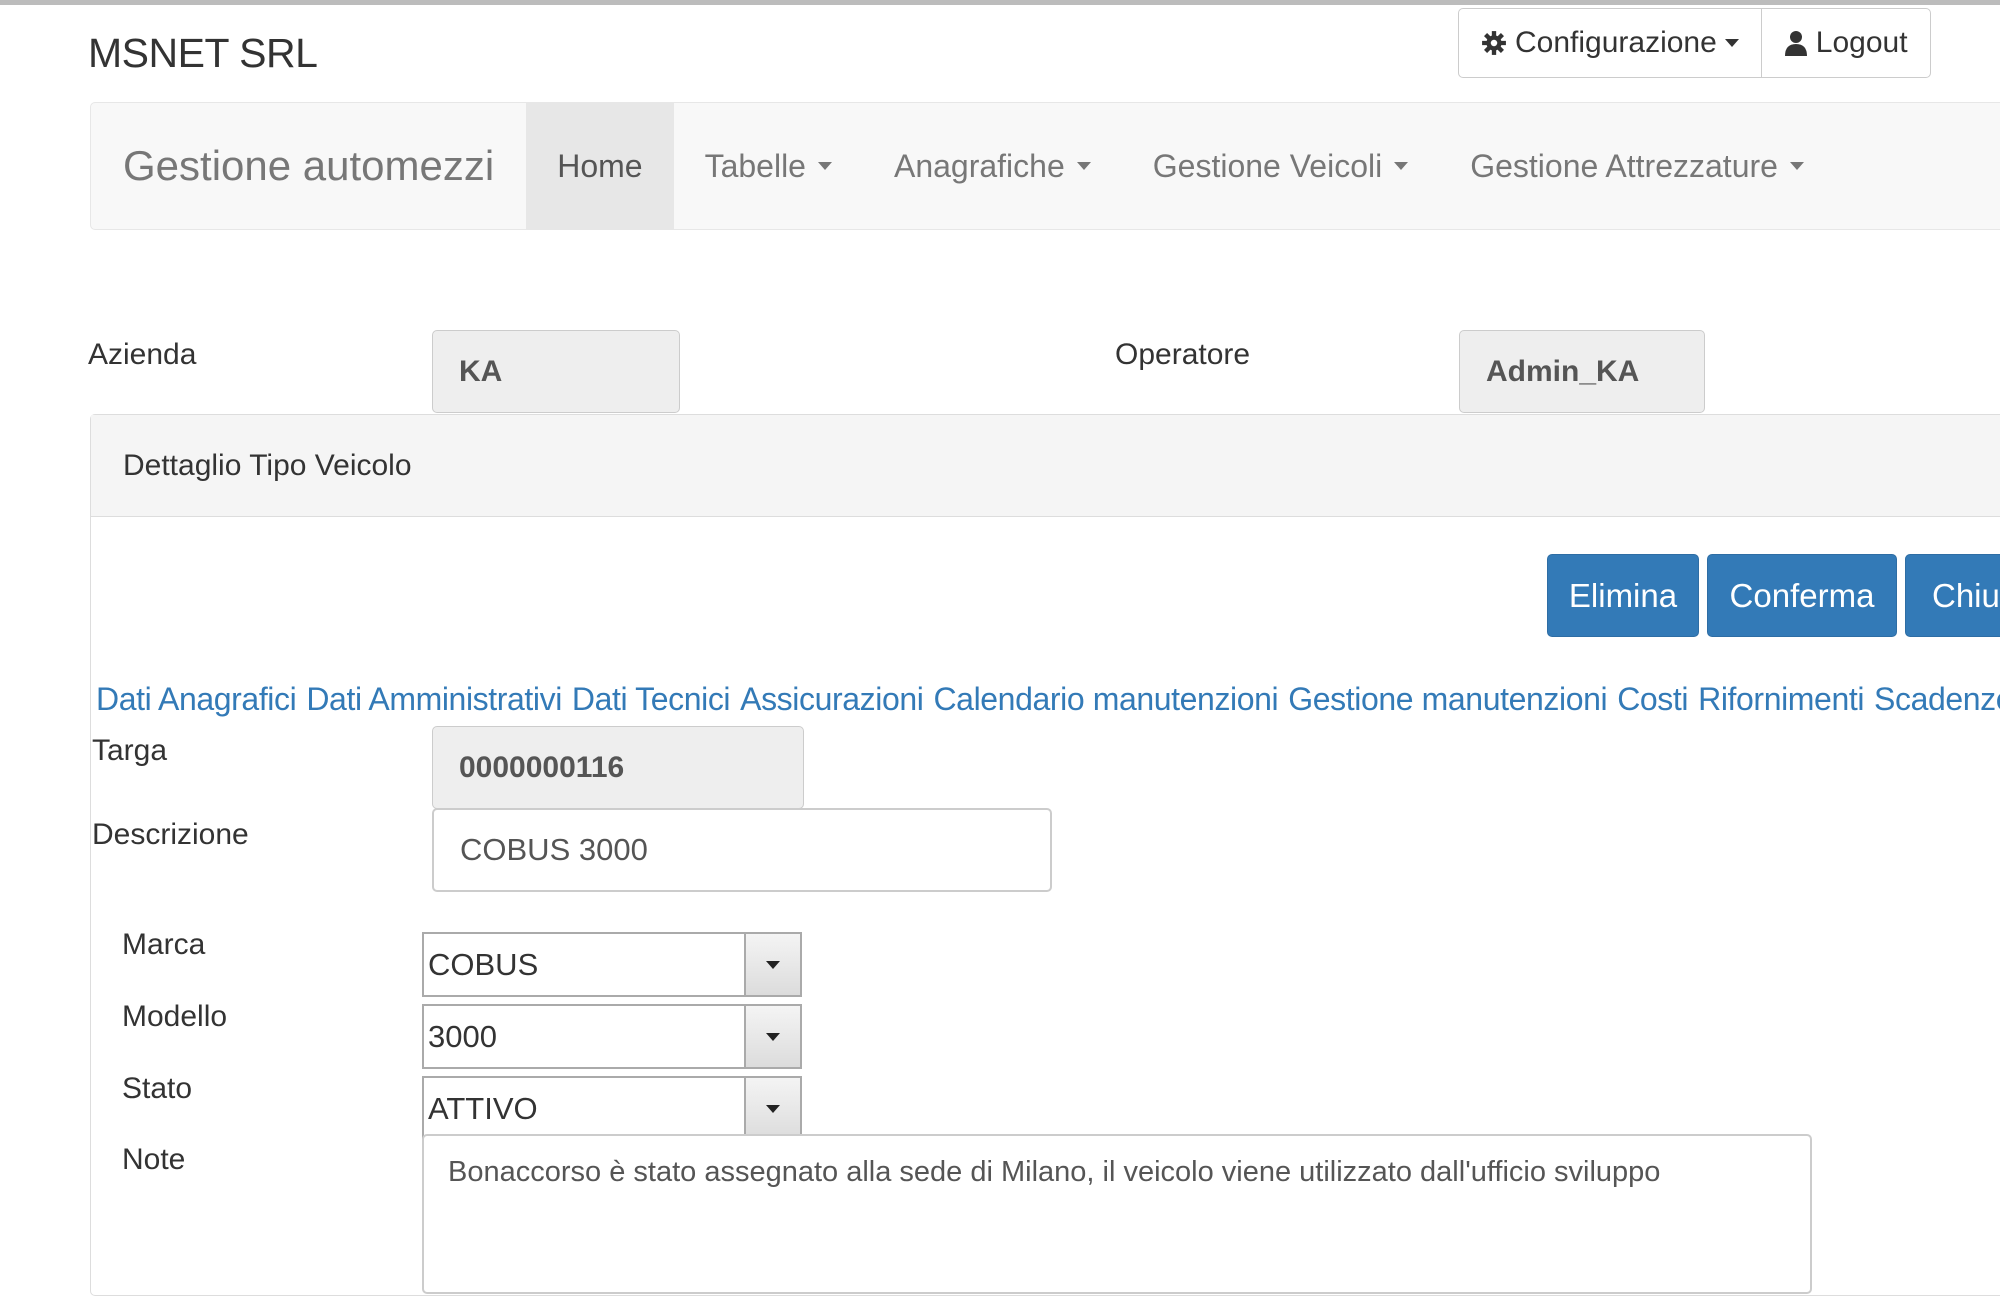 The height and width of the screenshot is (1296, 2000). Describe the element at coordinates (308, 166) in the screenshot. I see `navbar-brand: Gestione automezzi` at that location.